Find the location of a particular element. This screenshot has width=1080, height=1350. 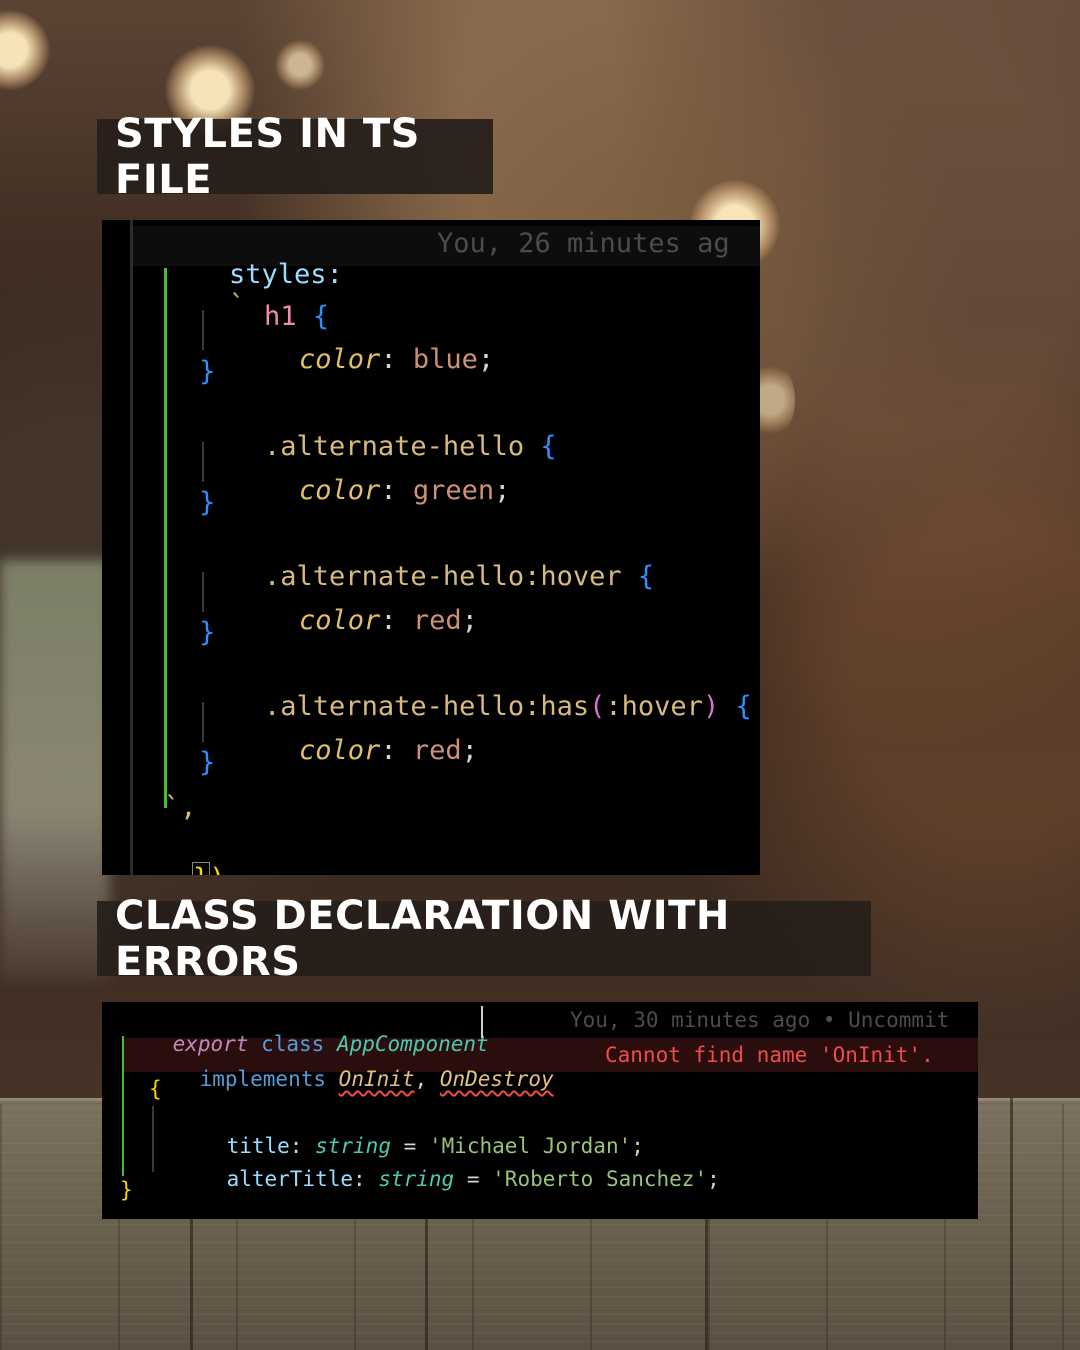

text-cursor is located at coordinates (482, 1022).